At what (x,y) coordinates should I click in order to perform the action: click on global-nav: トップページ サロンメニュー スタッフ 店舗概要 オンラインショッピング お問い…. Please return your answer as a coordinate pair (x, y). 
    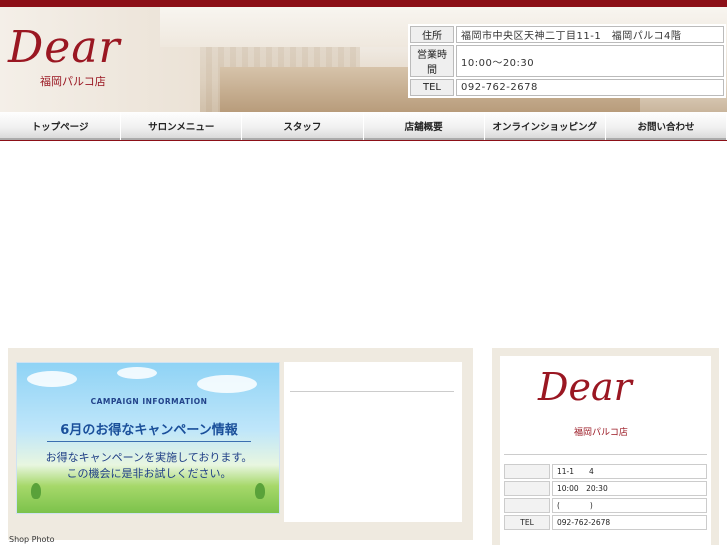
    Looking at the image, I should click on (363, 126).